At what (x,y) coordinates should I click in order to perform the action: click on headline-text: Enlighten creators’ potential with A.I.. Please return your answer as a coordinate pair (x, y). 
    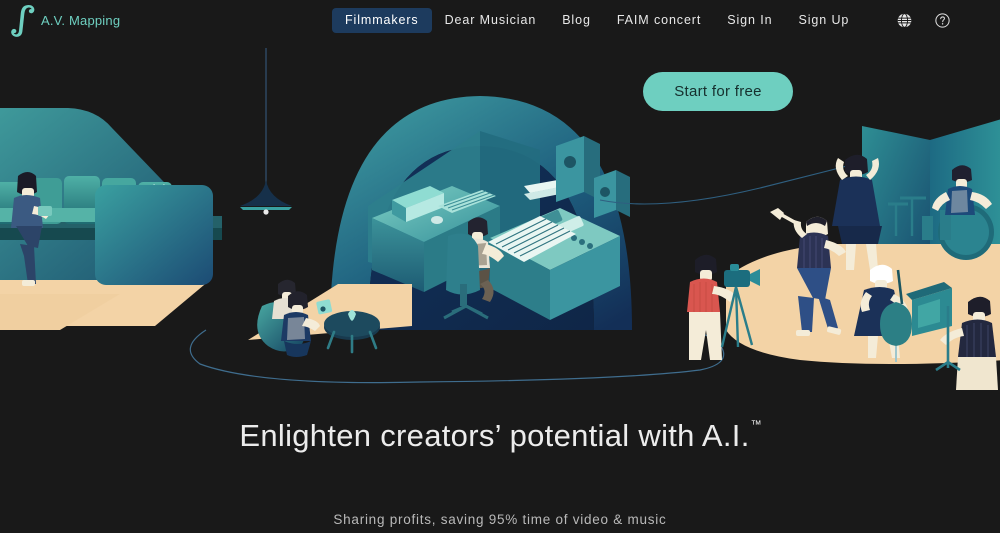
    Looking at the image, I should click on (494, 435).